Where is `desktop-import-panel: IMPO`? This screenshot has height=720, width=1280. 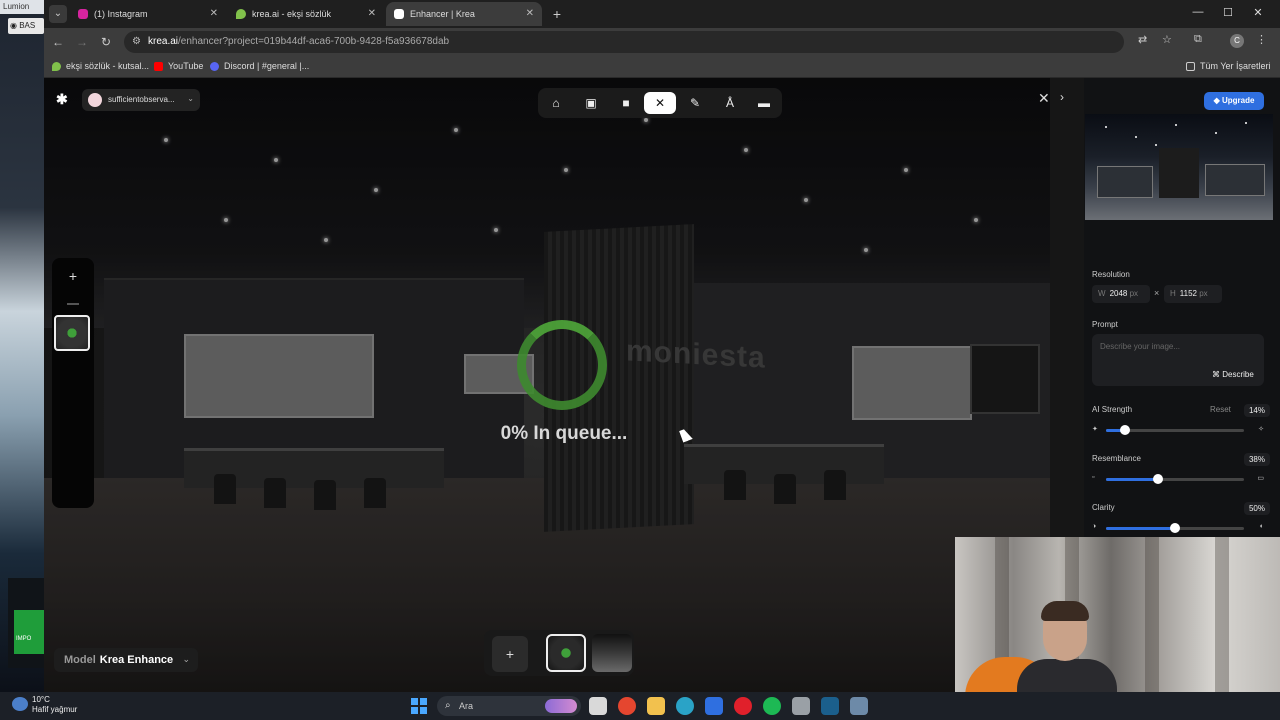
desktop-import-panel: IMPO is located at coordinates (26, 623).